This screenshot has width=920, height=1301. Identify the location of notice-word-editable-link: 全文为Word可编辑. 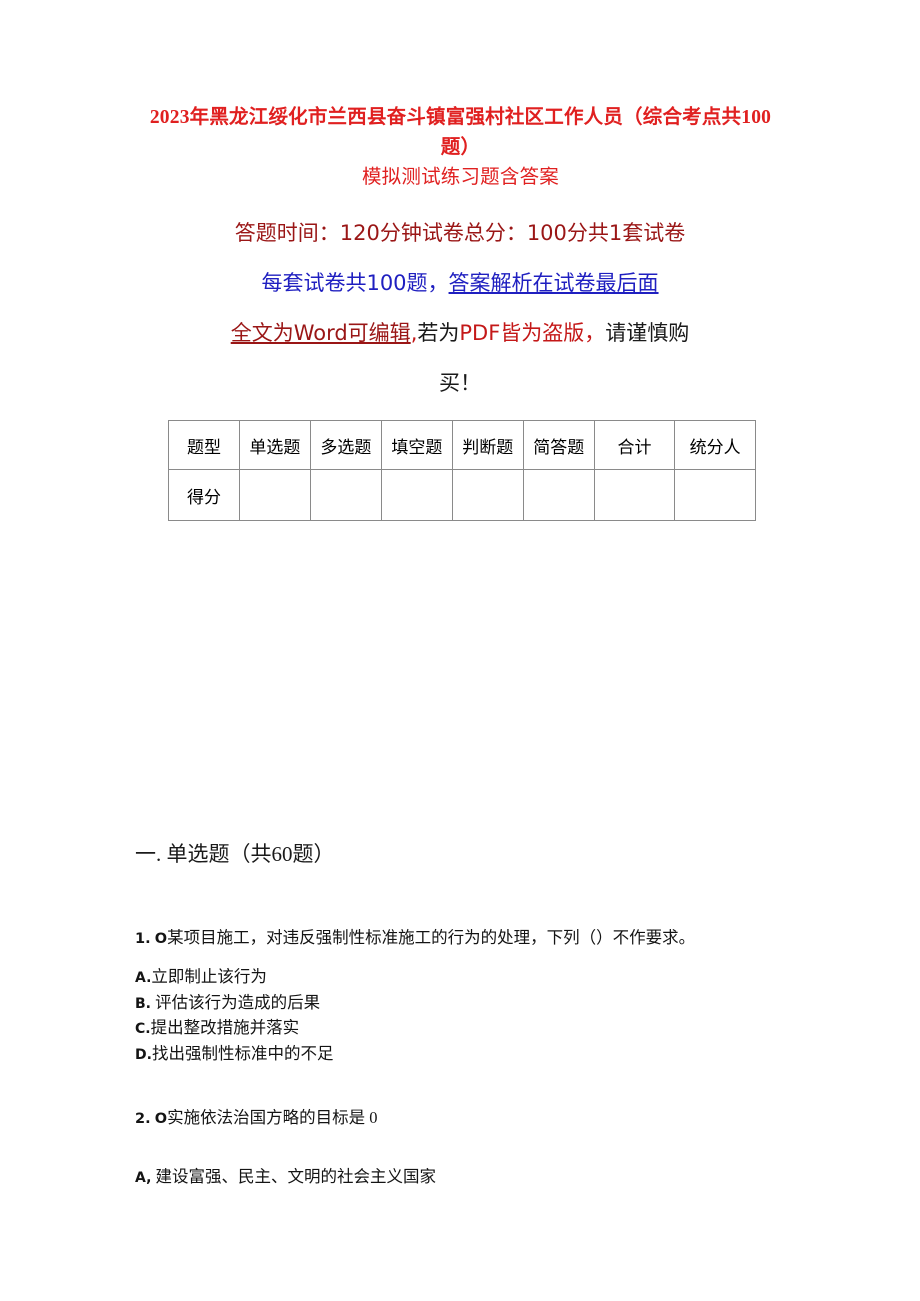
(321, 333).